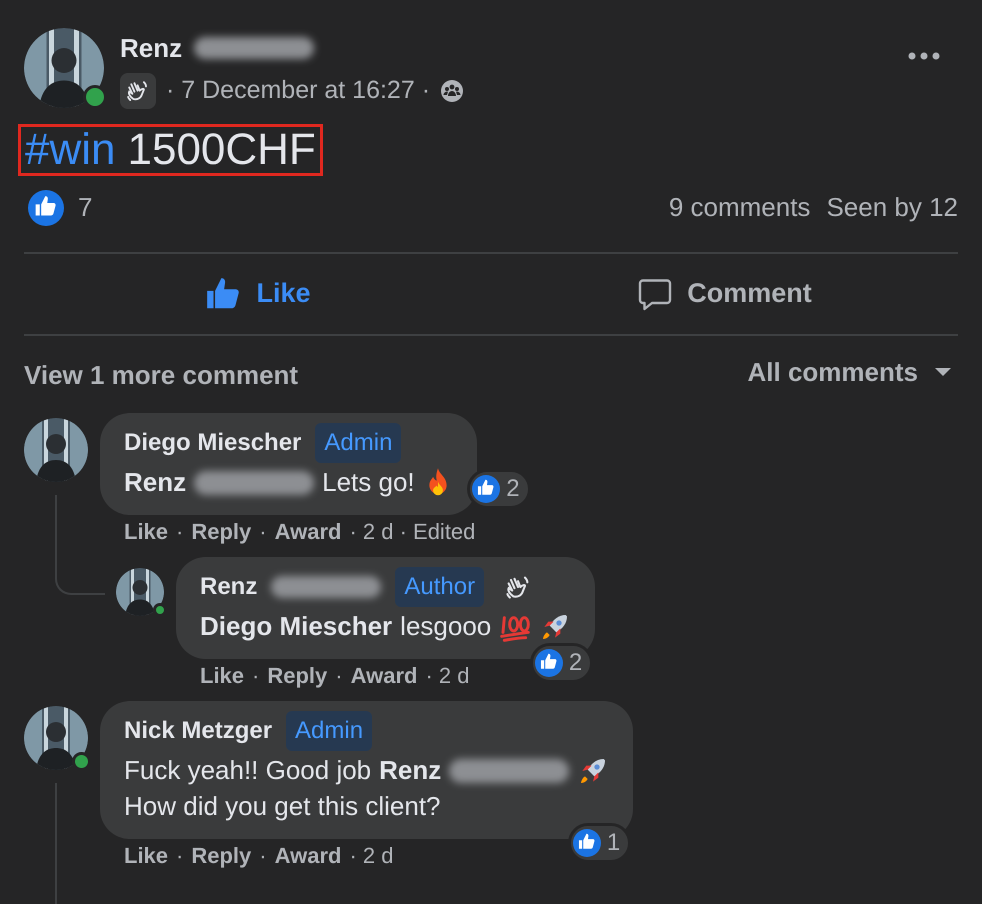 This screenshot has height=904, width=982. Describe the element at coordinates (85, 207) in the screenshot. I see `like-count: 7` at that location.